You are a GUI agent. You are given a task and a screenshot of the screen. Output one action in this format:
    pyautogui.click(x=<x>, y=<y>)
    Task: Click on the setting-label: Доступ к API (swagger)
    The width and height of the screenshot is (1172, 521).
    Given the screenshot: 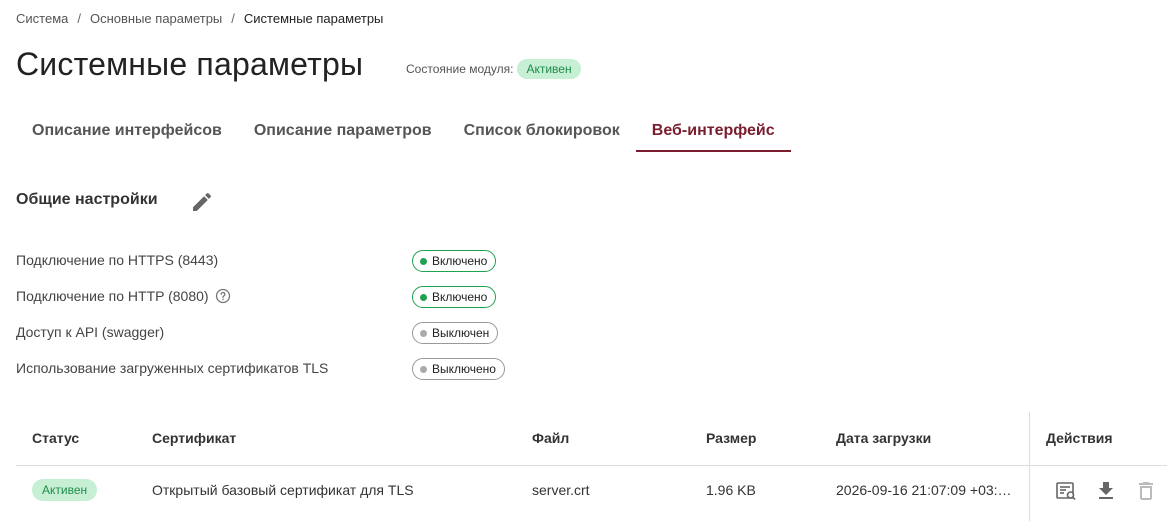 What is the action you would take?
    pyautogui.click(x=90, y=332)
    